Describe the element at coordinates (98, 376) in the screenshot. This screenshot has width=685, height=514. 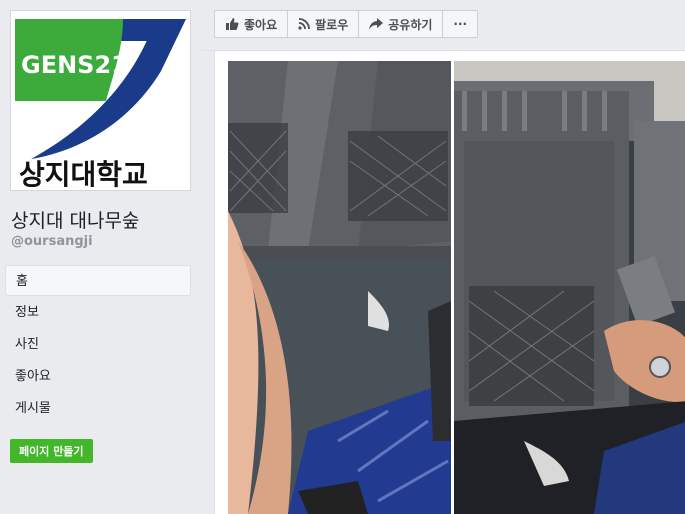
I see `nav-item-likes: 좋아요` at that location.